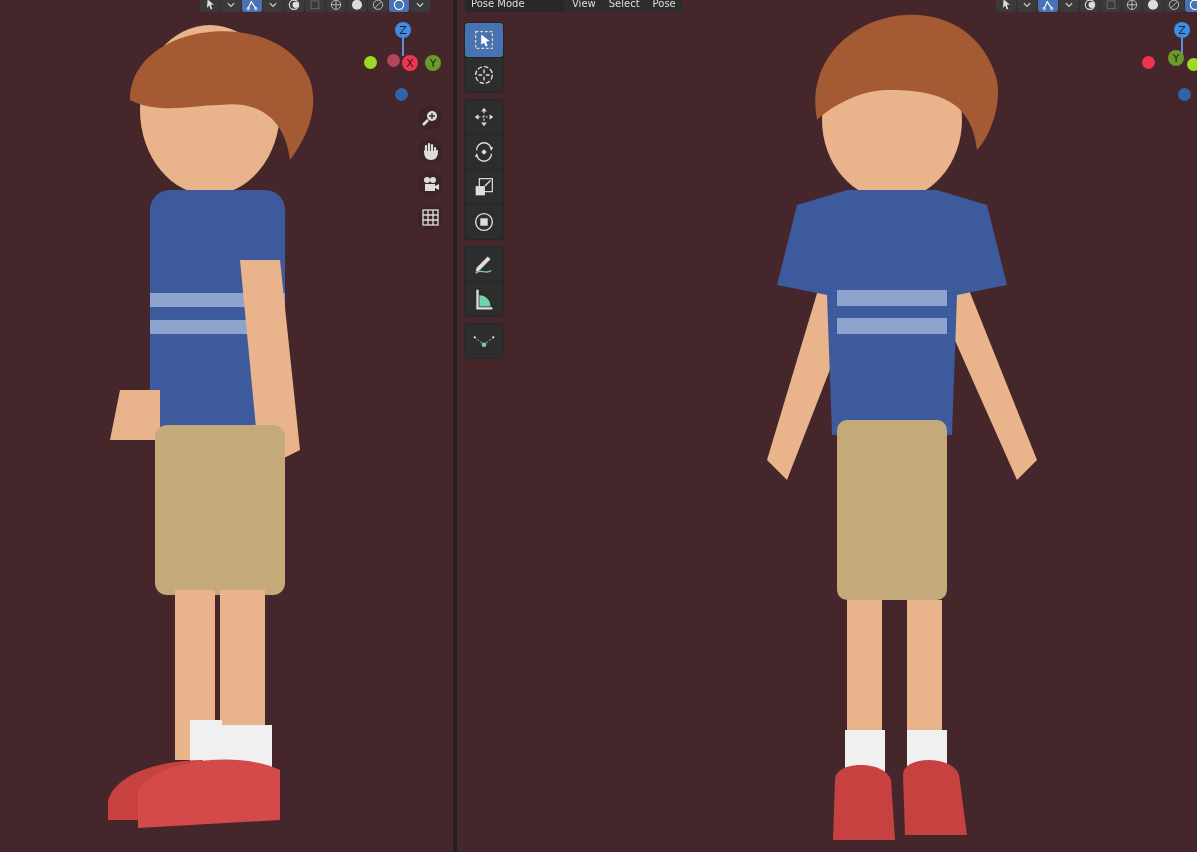  Describe the element at coordinates (624, 6) in the screenshot. I see `menu-button: Select` at that location.